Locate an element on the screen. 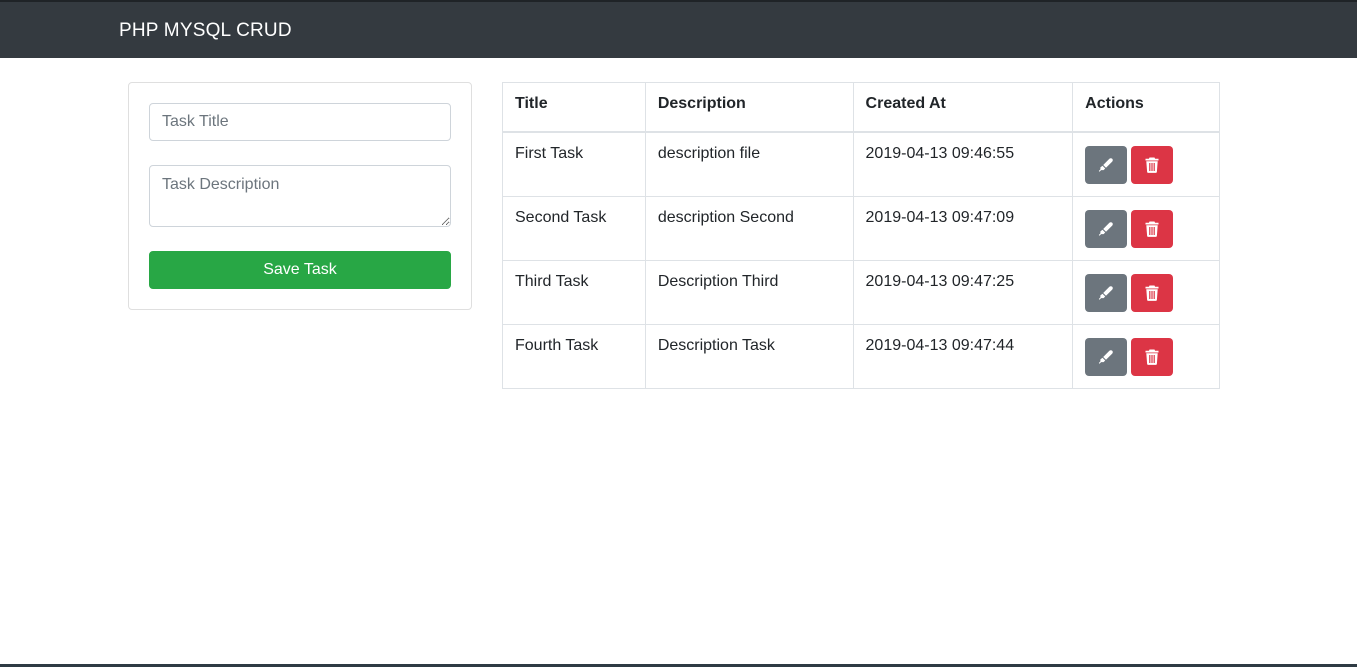 The height and width of the screenshot is (667, 1357). cell-created-at: 2019-04-13 09:47:25 is located at coordinates (963, 292).